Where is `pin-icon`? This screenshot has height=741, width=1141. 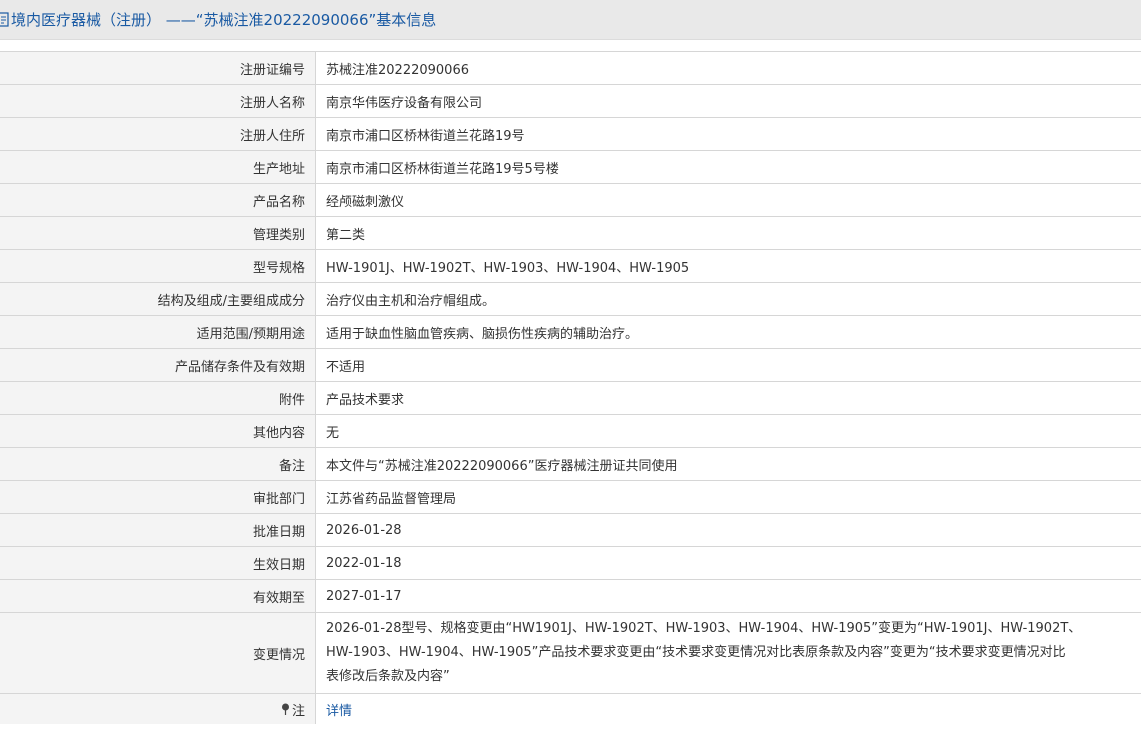
pin-icon is located at coordinates (285, 709).